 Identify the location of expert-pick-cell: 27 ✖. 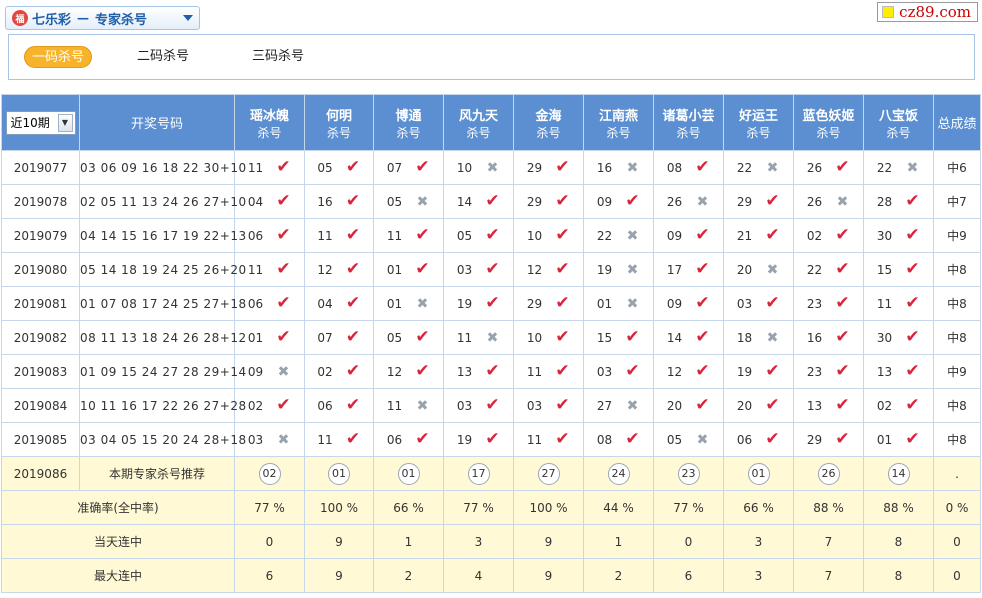
(618, 405).